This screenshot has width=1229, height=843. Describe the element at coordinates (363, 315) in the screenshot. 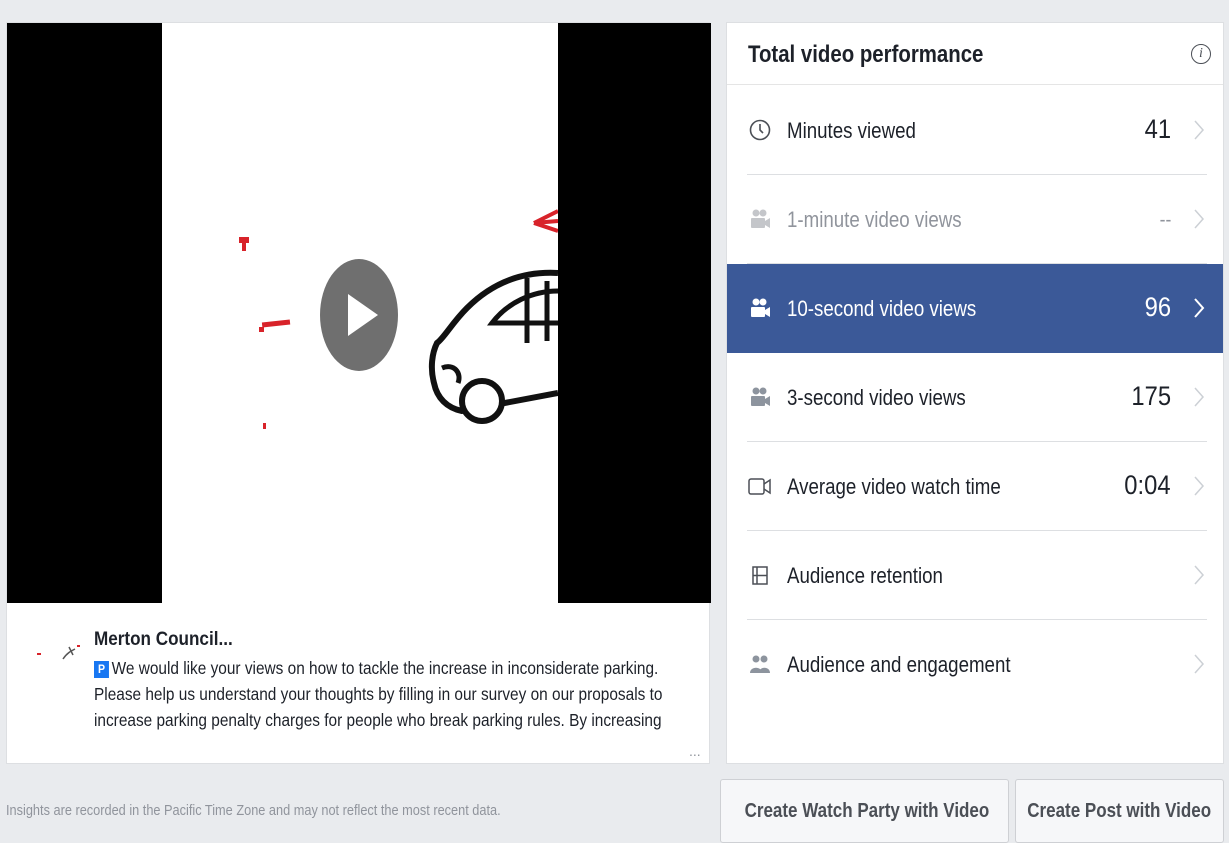

I see `play-icon` at that location.